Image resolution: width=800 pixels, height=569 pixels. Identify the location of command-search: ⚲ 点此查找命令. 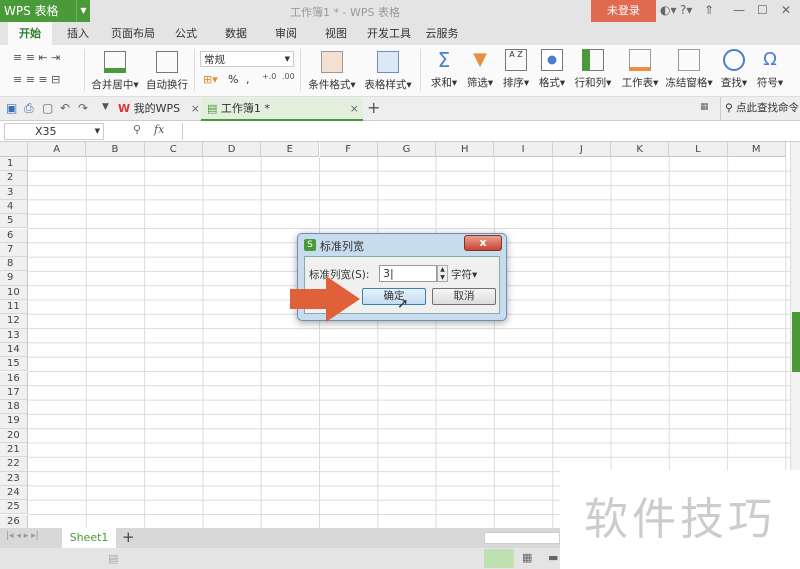
(759, 108).